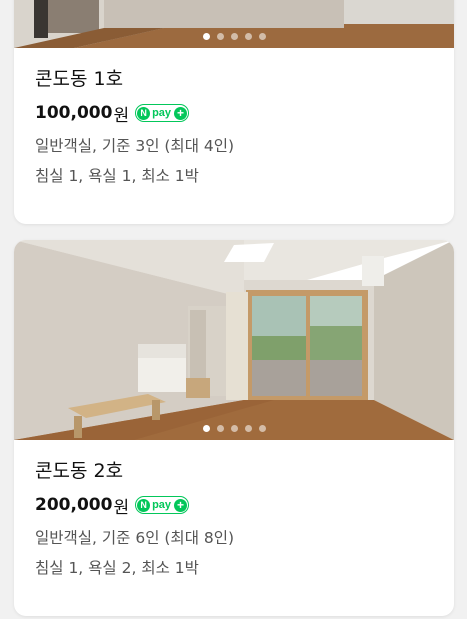  Describe the element at coordinates (79, 79) in the screenshot. I see `room-title: 콘도동 1호` at that location.